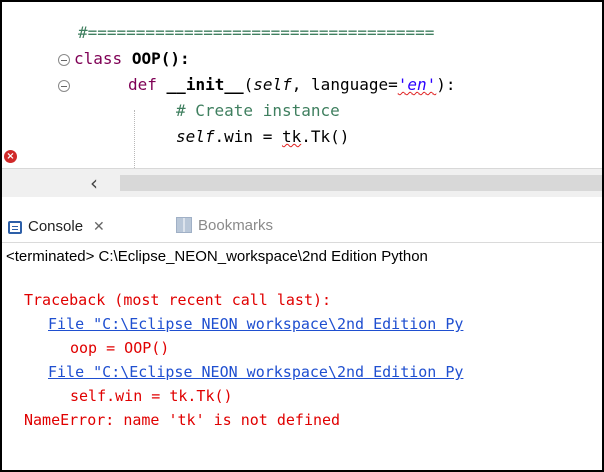 This screenshot has width=604, height=472. I want to click on create-instance-comment: # Create instance, so click(258, 110).